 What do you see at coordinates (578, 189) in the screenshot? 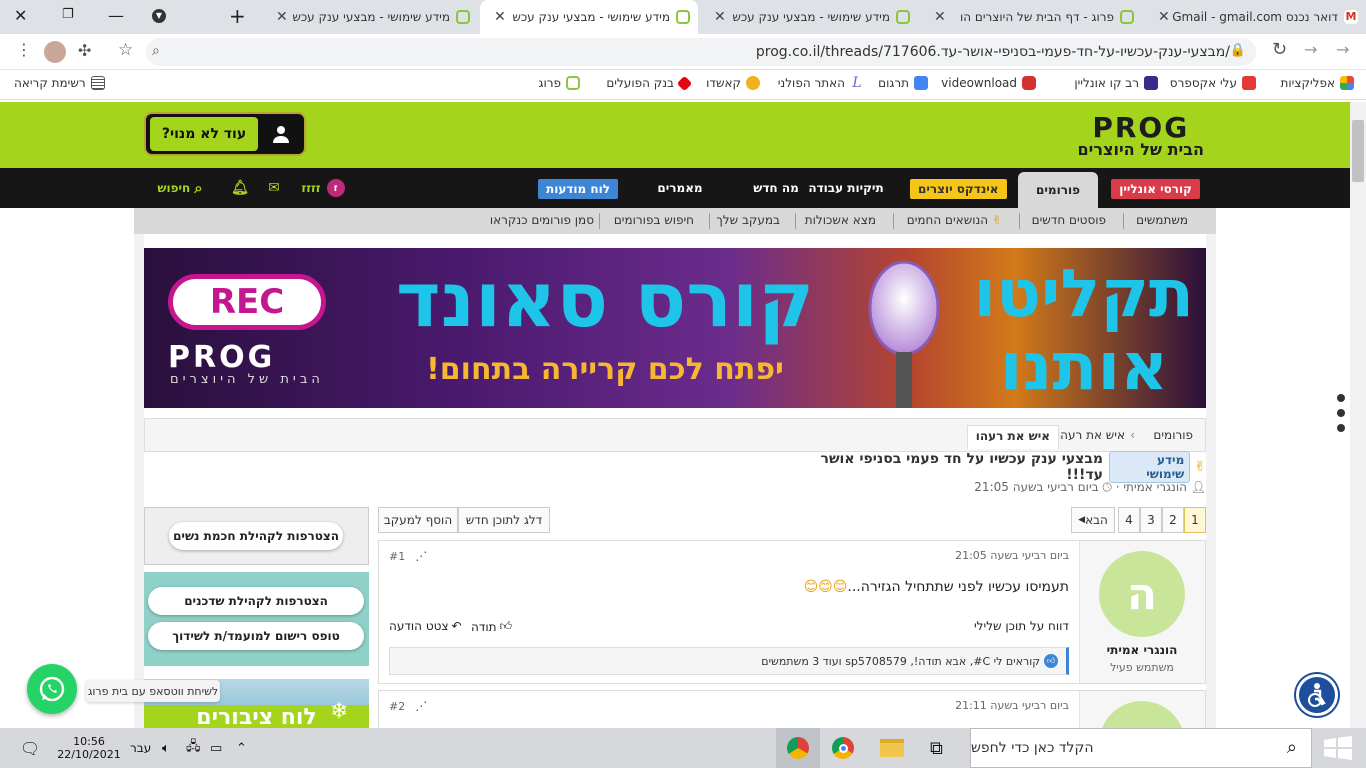
I see `nav-classifieds: לוח מודעות` at bounding box center [578, 189].